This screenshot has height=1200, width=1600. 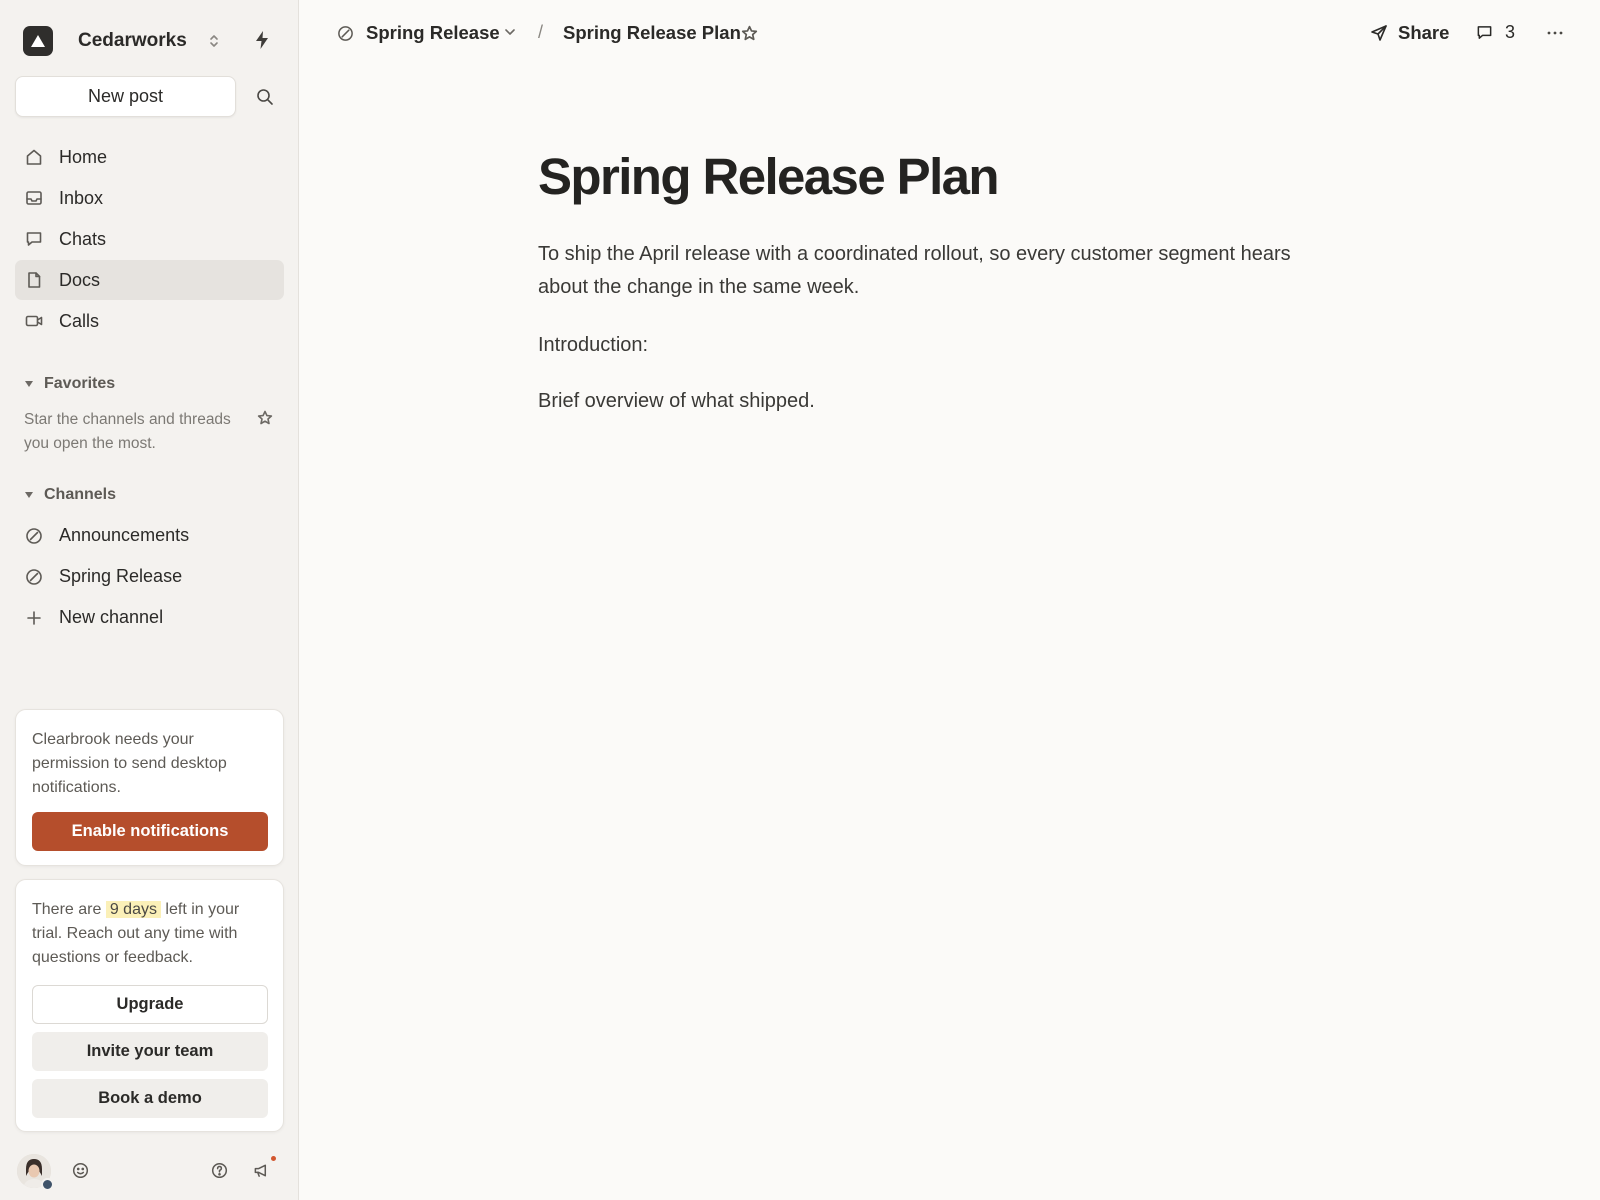 What do you see at coordinates (81, 197) in the screenshot?
I see `nav-item-label: Inbox` at bounding box center [81, 197].